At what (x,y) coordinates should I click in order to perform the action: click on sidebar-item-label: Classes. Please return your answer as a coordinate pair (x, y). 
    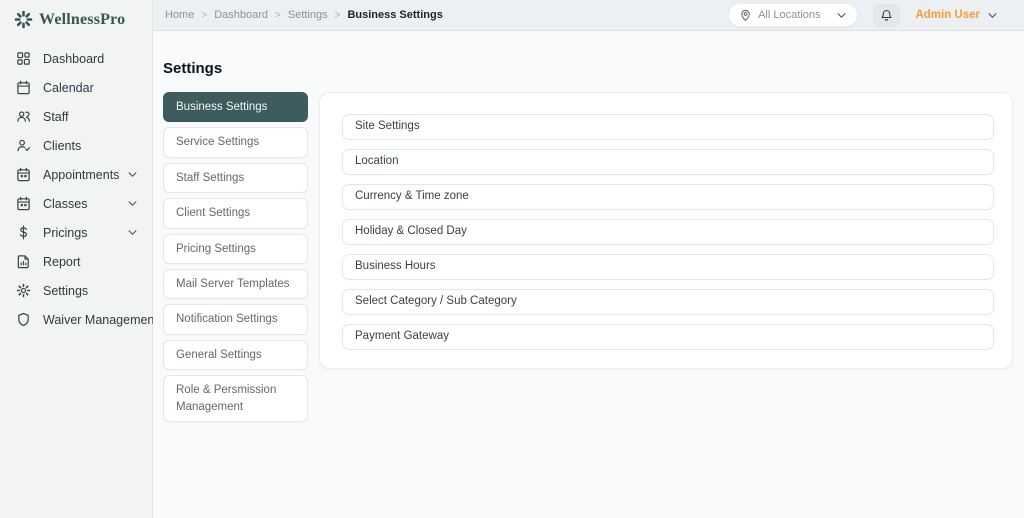
    Looking at the image, I should click on (65, 203).